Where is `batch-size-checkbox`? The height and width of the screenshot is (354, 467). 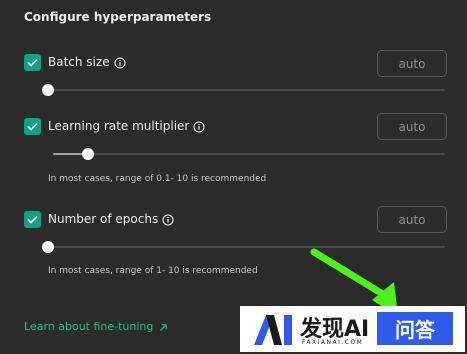
batch-size-checkbox is located at coordinates (32, 62).